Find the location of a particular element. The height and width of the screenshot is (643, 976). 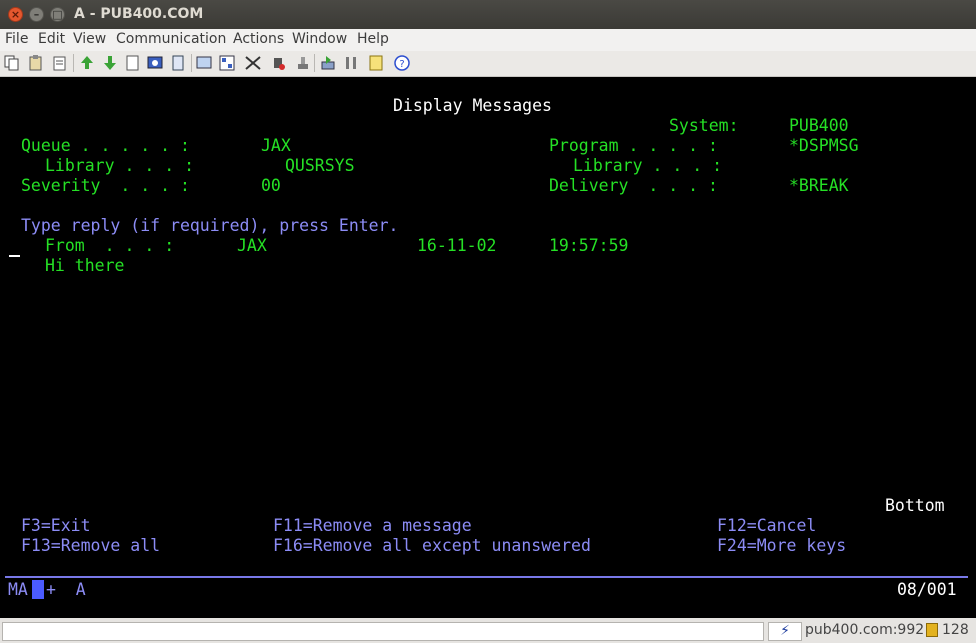

macro-edit-icon is located at coordinates (253, 63).